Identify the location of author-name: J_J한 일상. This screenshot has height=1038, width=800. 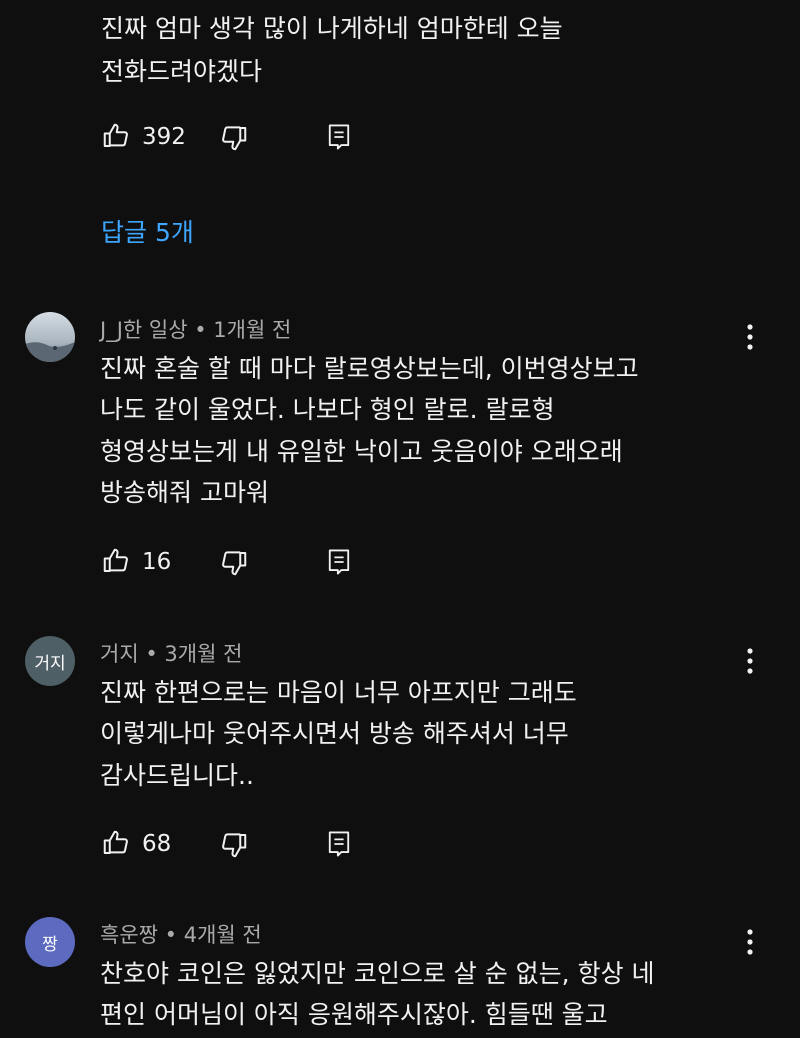
(144, 330).